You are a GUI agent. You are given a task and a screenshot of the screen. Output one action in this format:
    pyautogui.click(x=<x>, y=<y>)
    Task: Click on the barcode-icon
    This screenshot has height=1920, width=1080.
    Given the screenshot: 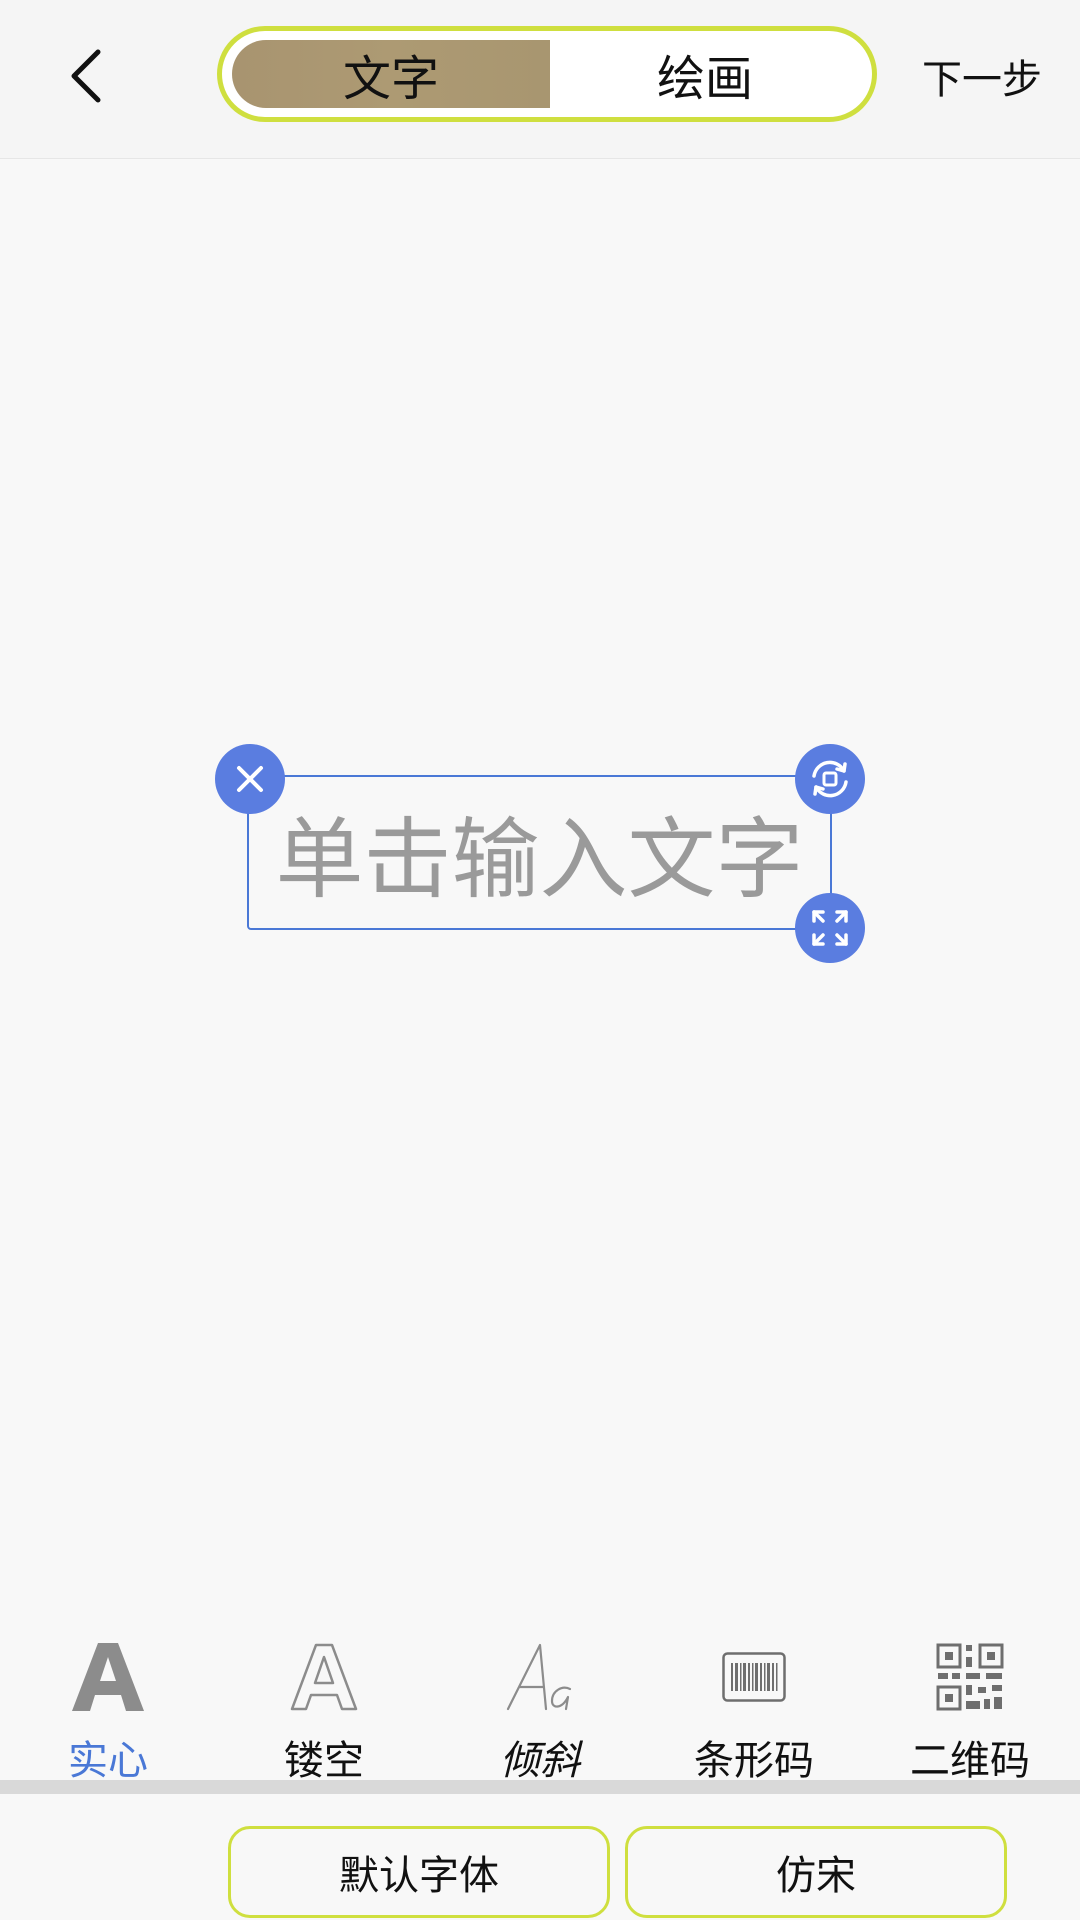 What is the action you would take?
    pyautogui.click(x=754, y=1677)
    